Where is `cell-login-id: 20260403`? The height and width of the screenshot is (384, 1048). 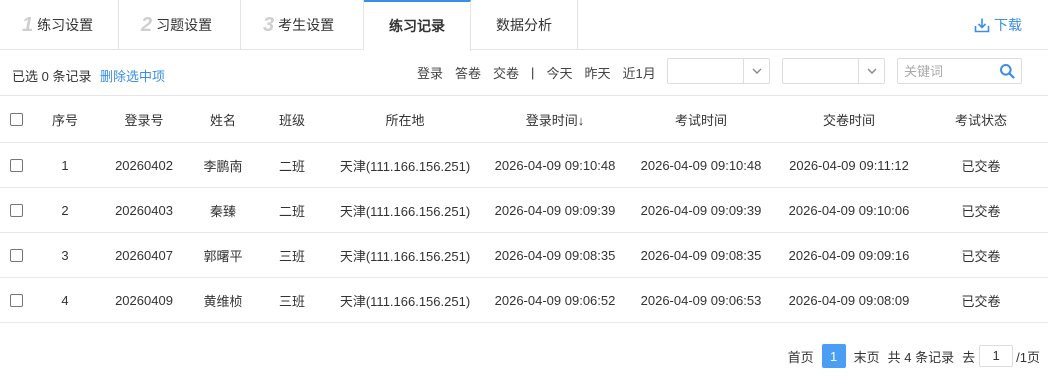 cell-login-id: 20260403 is located at coordinates (144, 210).